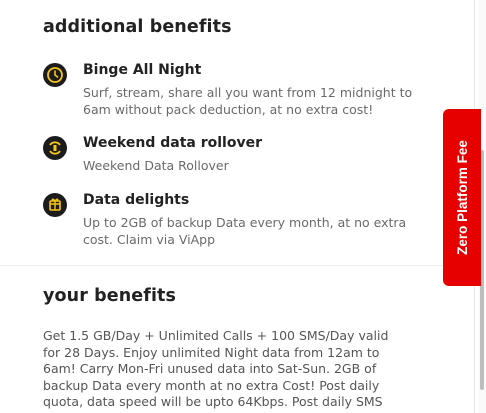 The width and height of the screenshot is (486, 413). I want to click on rollover-icon, so click(55, 148).